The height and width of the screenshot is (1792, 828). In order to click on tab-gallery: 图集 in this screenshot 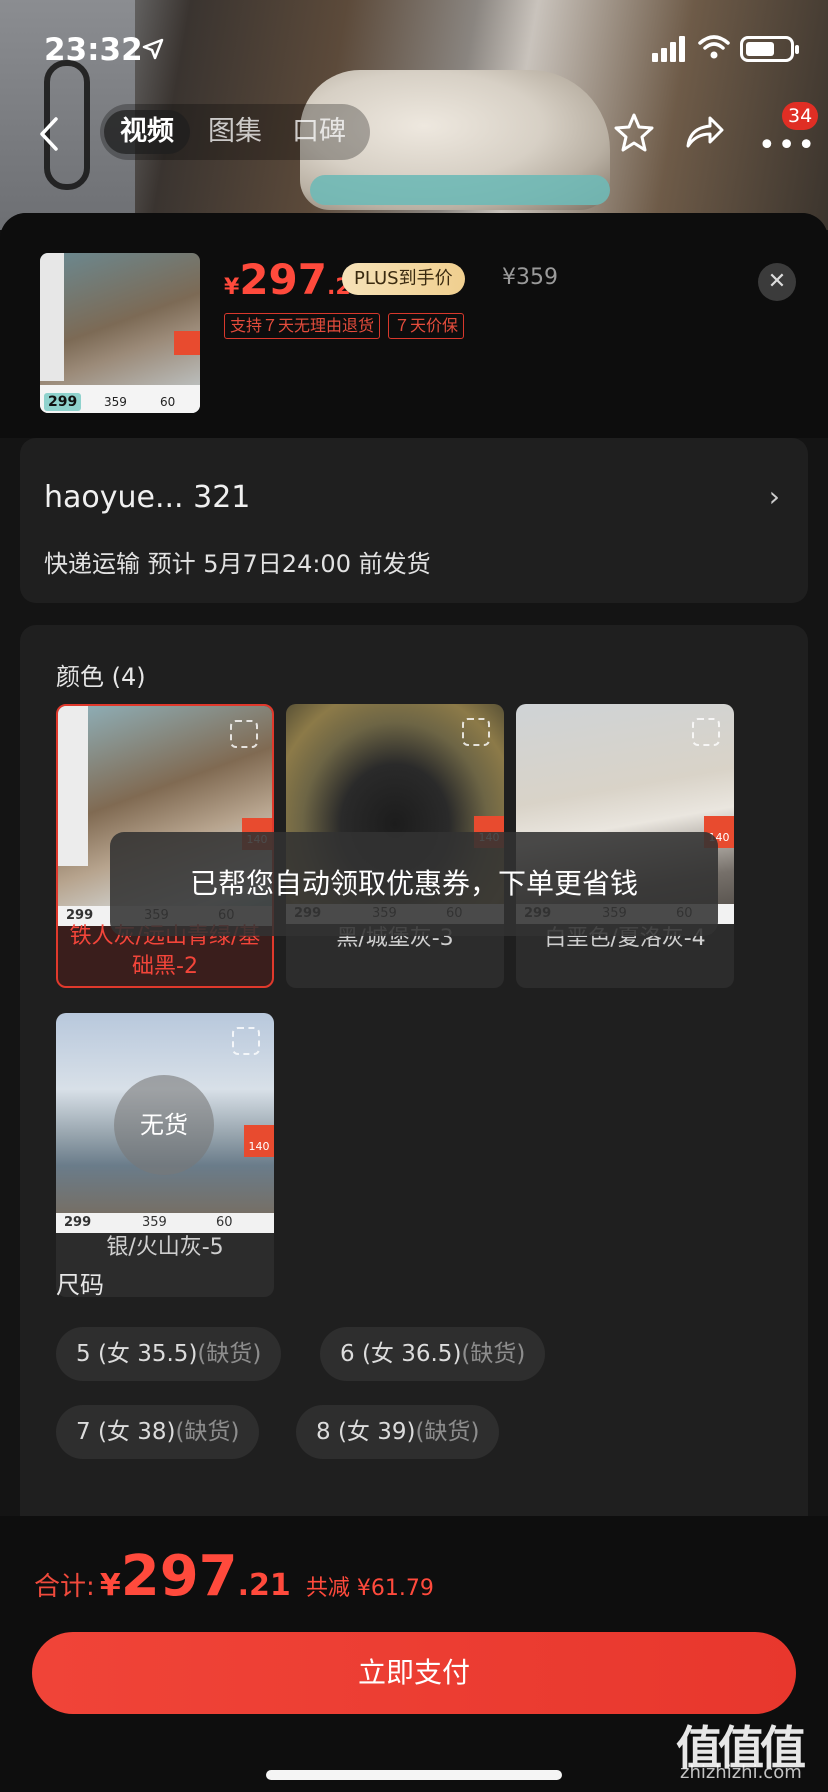, I will do `click(235, 132)`.